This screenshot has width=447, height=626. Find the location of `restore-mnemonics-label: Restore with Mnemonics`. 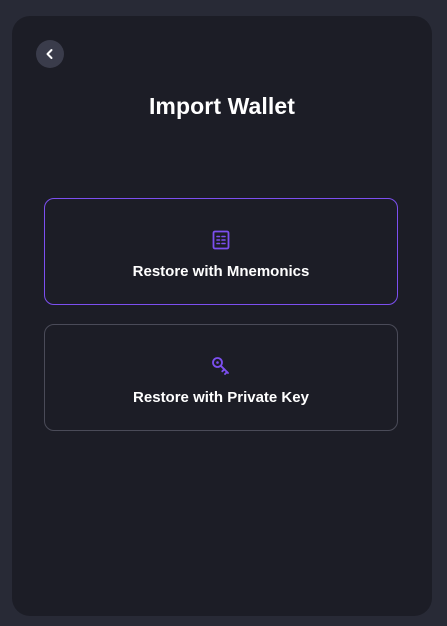

restore-mnemonics-label: Restore with Mnemonics is located at coordinates (221, 271).